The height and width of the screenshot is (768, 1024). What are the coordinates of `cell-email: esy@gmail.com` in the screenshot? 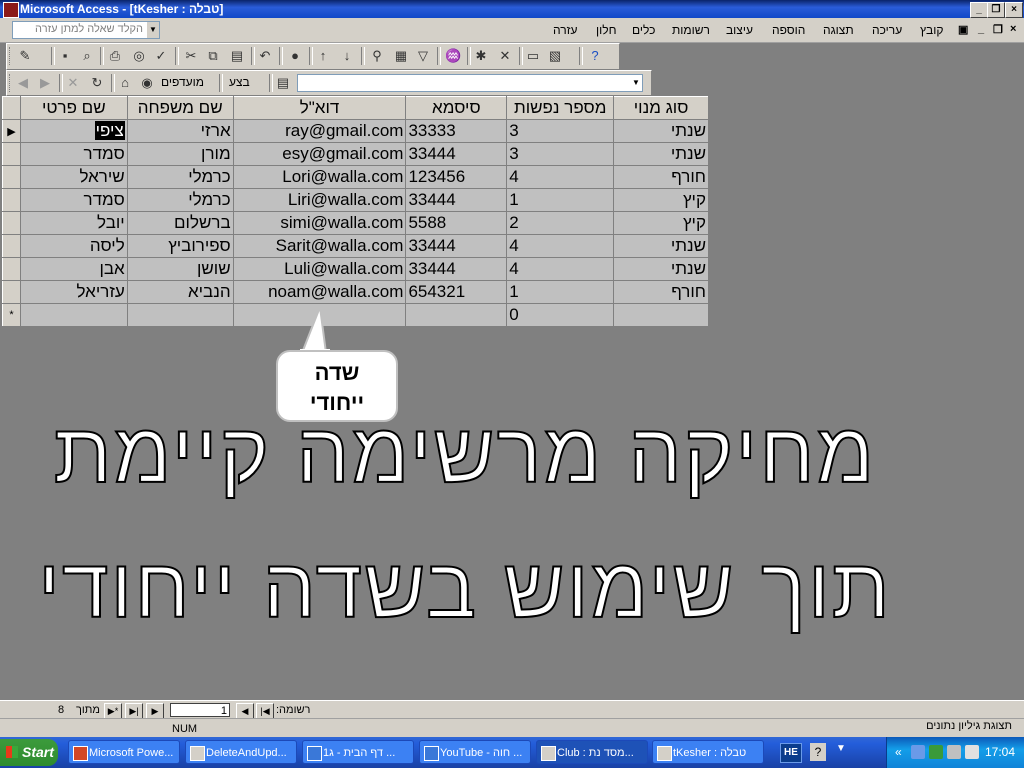 It's located at (319, 154).